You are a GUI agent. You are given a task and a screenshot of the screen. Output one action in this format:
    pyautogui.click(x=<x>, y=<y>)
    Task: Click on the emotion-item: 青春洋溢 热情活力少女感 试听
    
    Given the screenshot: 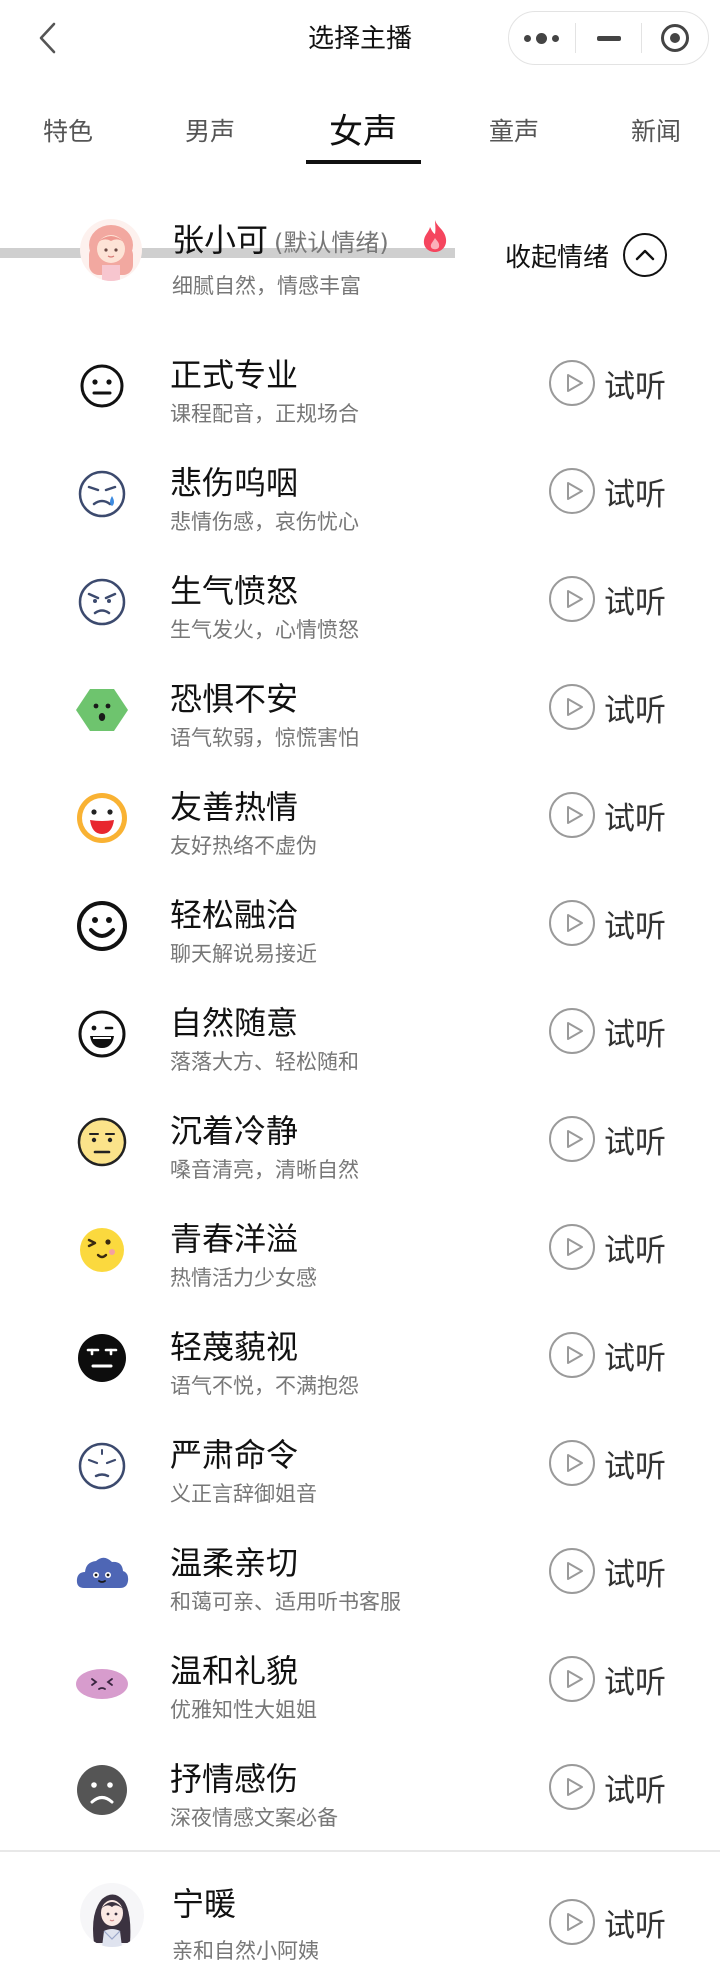 What is the action you would take?
    pyautogui.click(x=360, y=1250)
    